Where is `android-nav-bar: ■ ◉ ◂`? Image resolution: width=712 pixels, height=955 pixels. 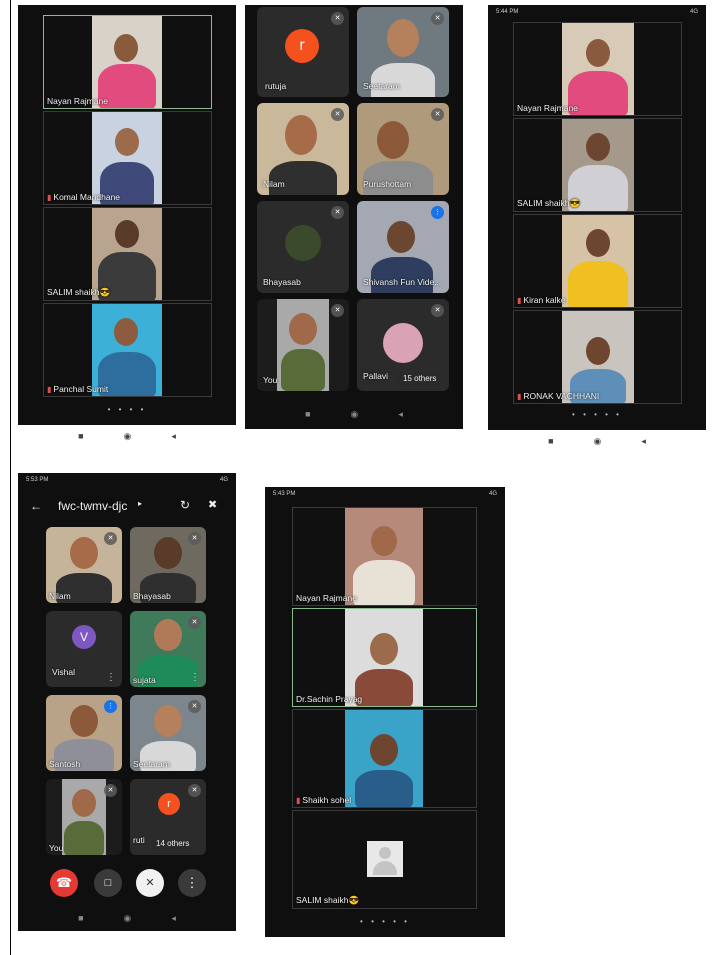
android-nav-bar: ■ ◉ ◂ is located at coordinates (597, 443).